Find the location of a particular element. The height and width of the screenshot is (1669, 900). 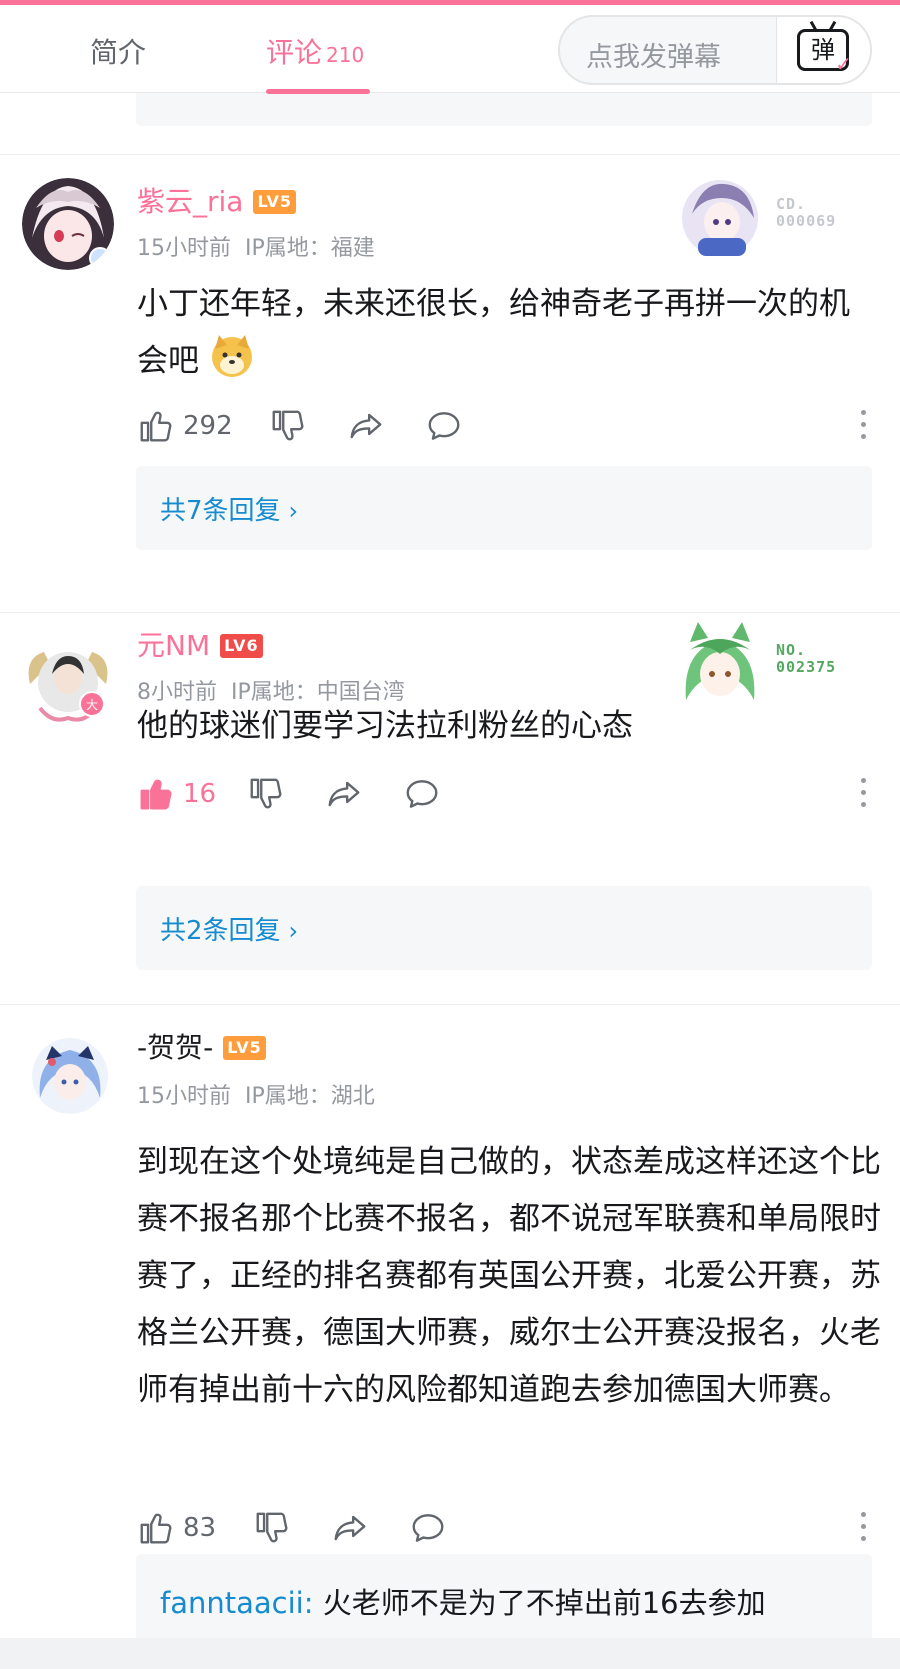

comment-meta: 15小时前 IP属地：福建 is located at coordinates (256, 246).